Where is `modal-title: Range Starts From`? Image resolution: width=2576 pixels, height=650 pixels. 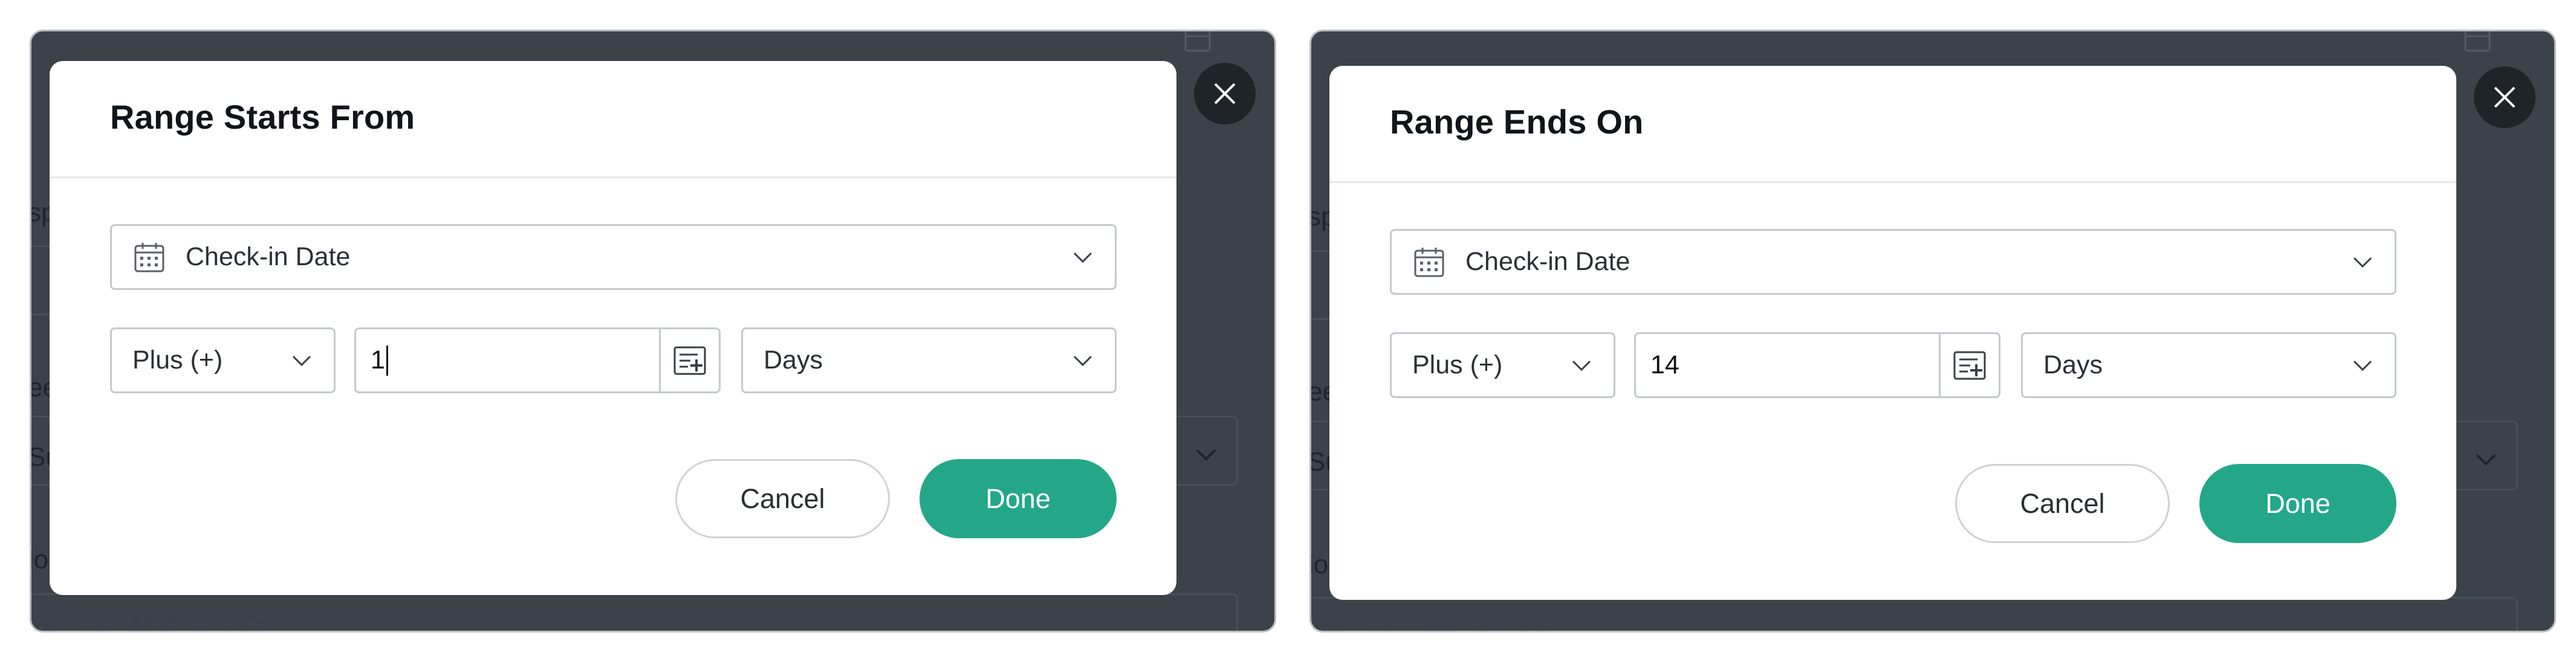 modal-title: Range Starts From is located at coordinates (263, 117).